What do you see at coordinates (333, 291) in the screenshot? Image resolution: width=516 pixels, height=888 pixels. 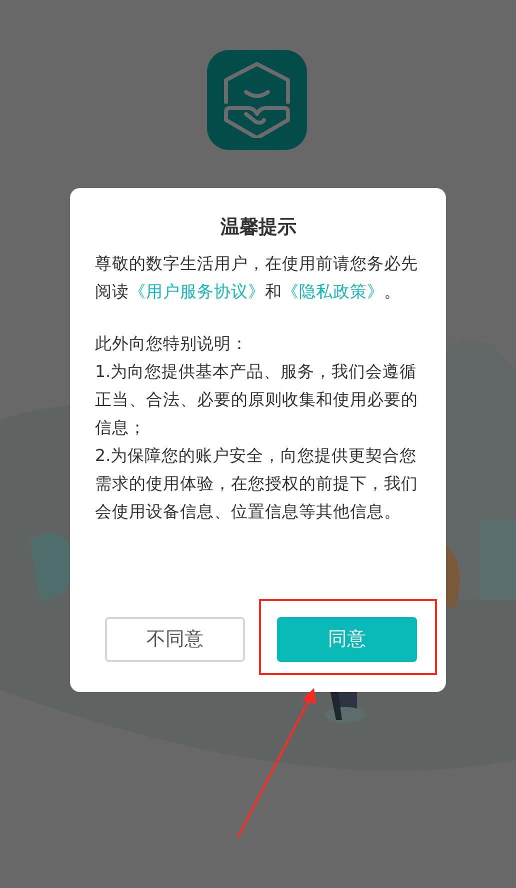 I see `agreement-link: 《隐私政策》` at bounding box center [333, 291].